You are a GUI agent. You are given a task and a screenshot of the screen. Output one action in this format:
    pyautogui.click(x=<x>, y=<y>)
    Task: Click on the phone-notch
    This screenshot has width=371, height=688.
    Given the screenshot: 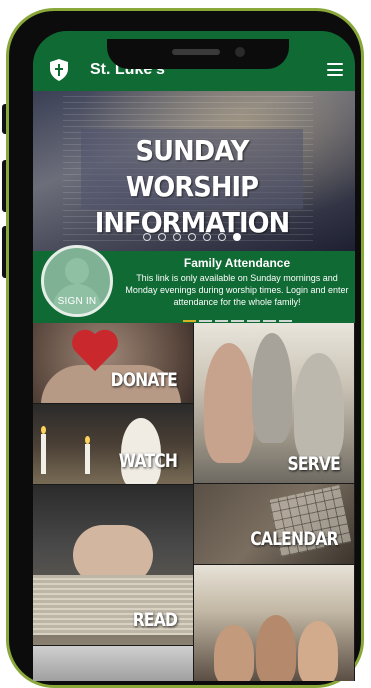 What is the action you would take?
    pyautogui.click(x=198, y=54)
    